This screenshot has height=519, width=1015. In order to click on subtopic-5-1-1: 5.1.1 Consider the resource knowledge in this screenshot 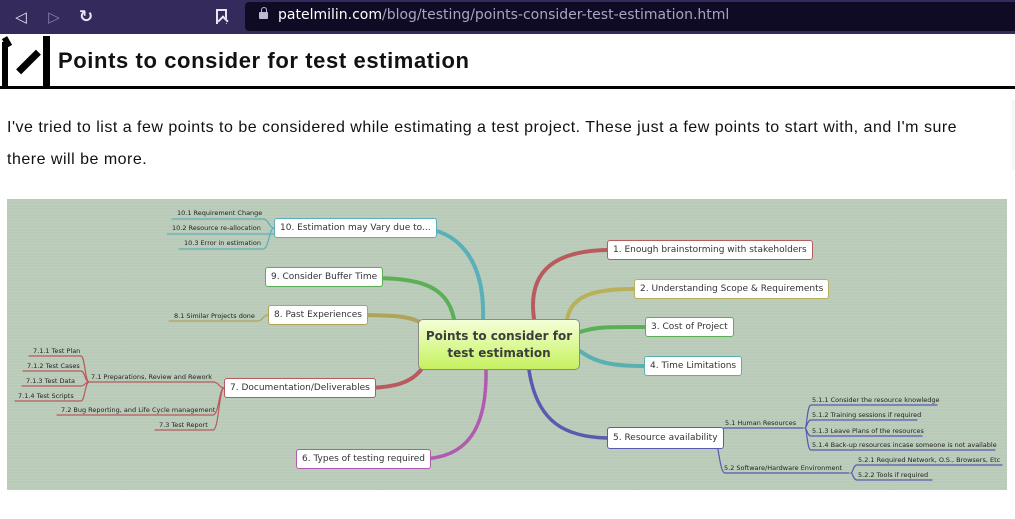, I will do `click(876, 400)`.